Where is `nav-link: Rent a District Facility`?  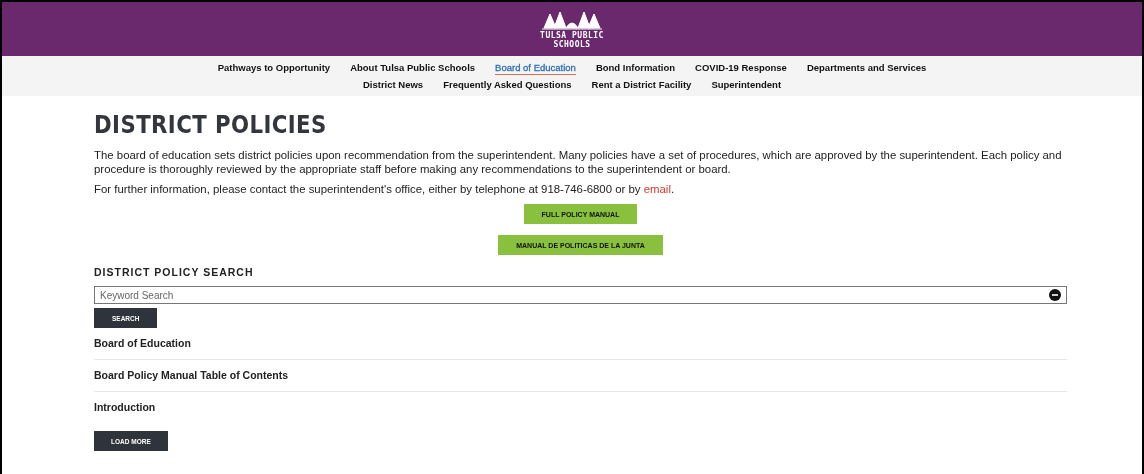
nav-link: Rent a District Facility is located at coordinates (641, 85).